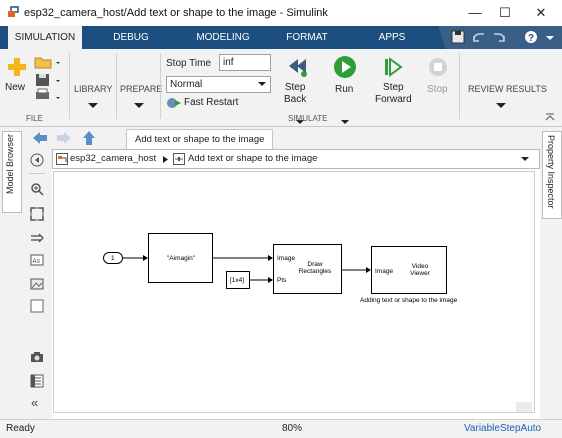 The width and height of the screenshot is (562, 438). Describe the element at coordinates (281, 138) in the screenshot. I see `navigation-bar: Add text or shape to the image` at that location.